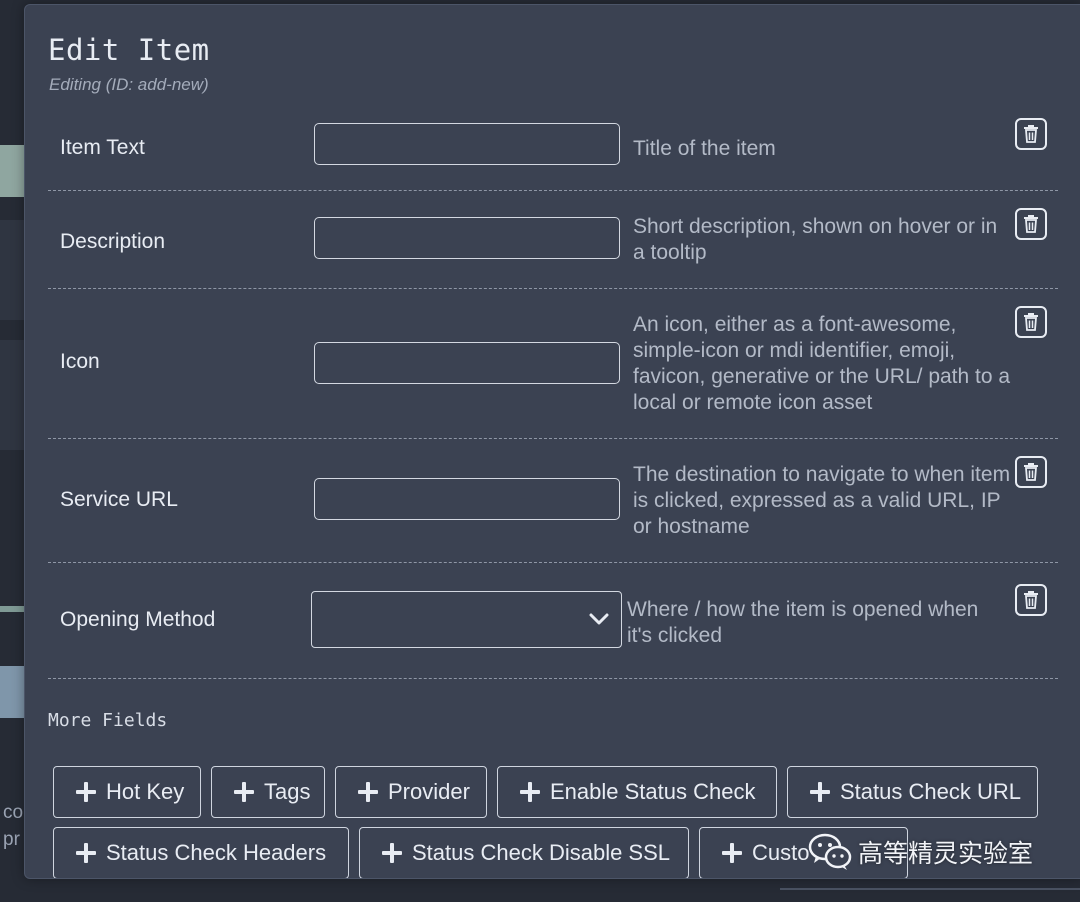 This screenshot has height=902, width=1080. Describe the element at coordinates (287, 791) in the screenshot. I see `button-label: Tags` at that location.